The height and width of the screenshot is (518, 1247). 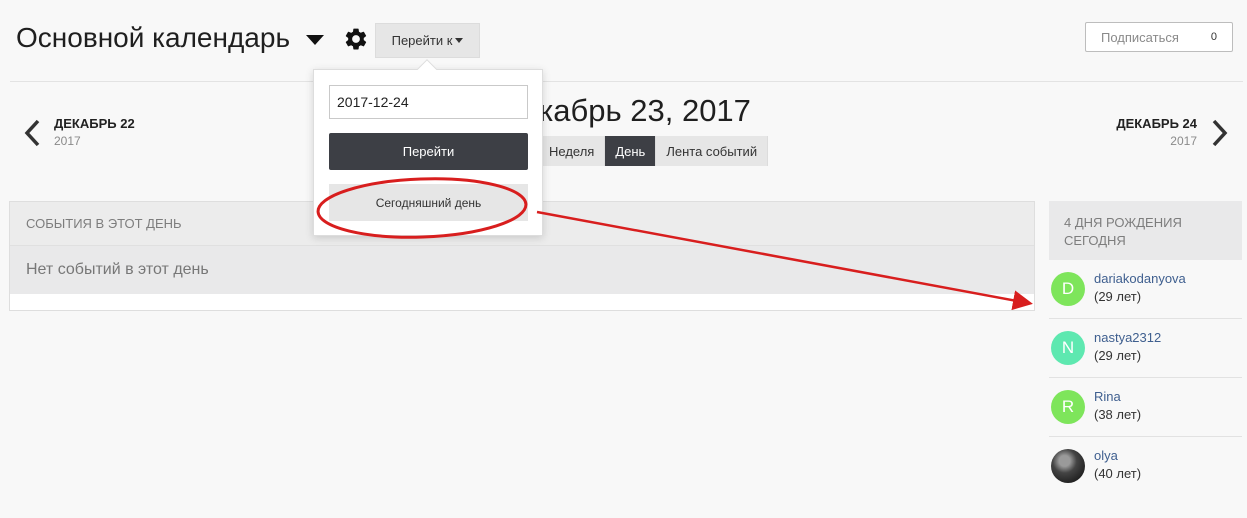 What do you see at coordinates (315, 40) in the screenshot?
I see `calendar-select-caret-icon` at bounding box center [315, 40].